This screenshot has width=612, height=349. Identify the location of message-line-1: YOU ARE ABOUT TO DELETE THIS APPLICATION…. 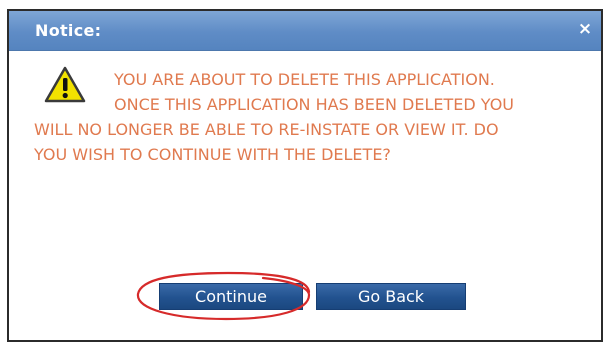
(304, 79).